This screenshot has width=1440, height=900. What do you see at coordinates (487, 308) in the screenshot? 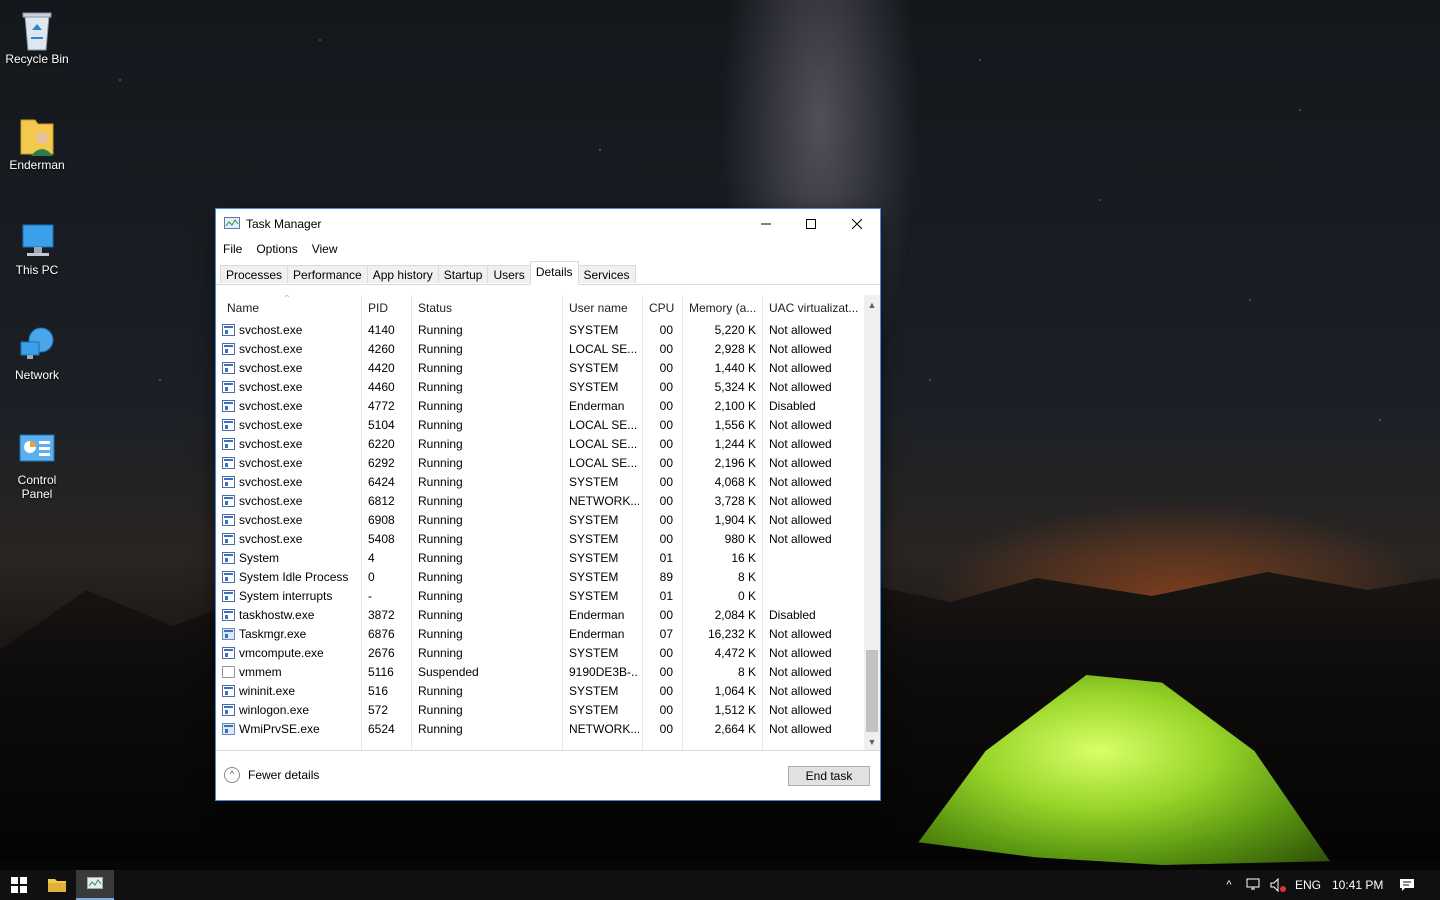
I see `column-header-status: Status` at bounding box center [487, 308].